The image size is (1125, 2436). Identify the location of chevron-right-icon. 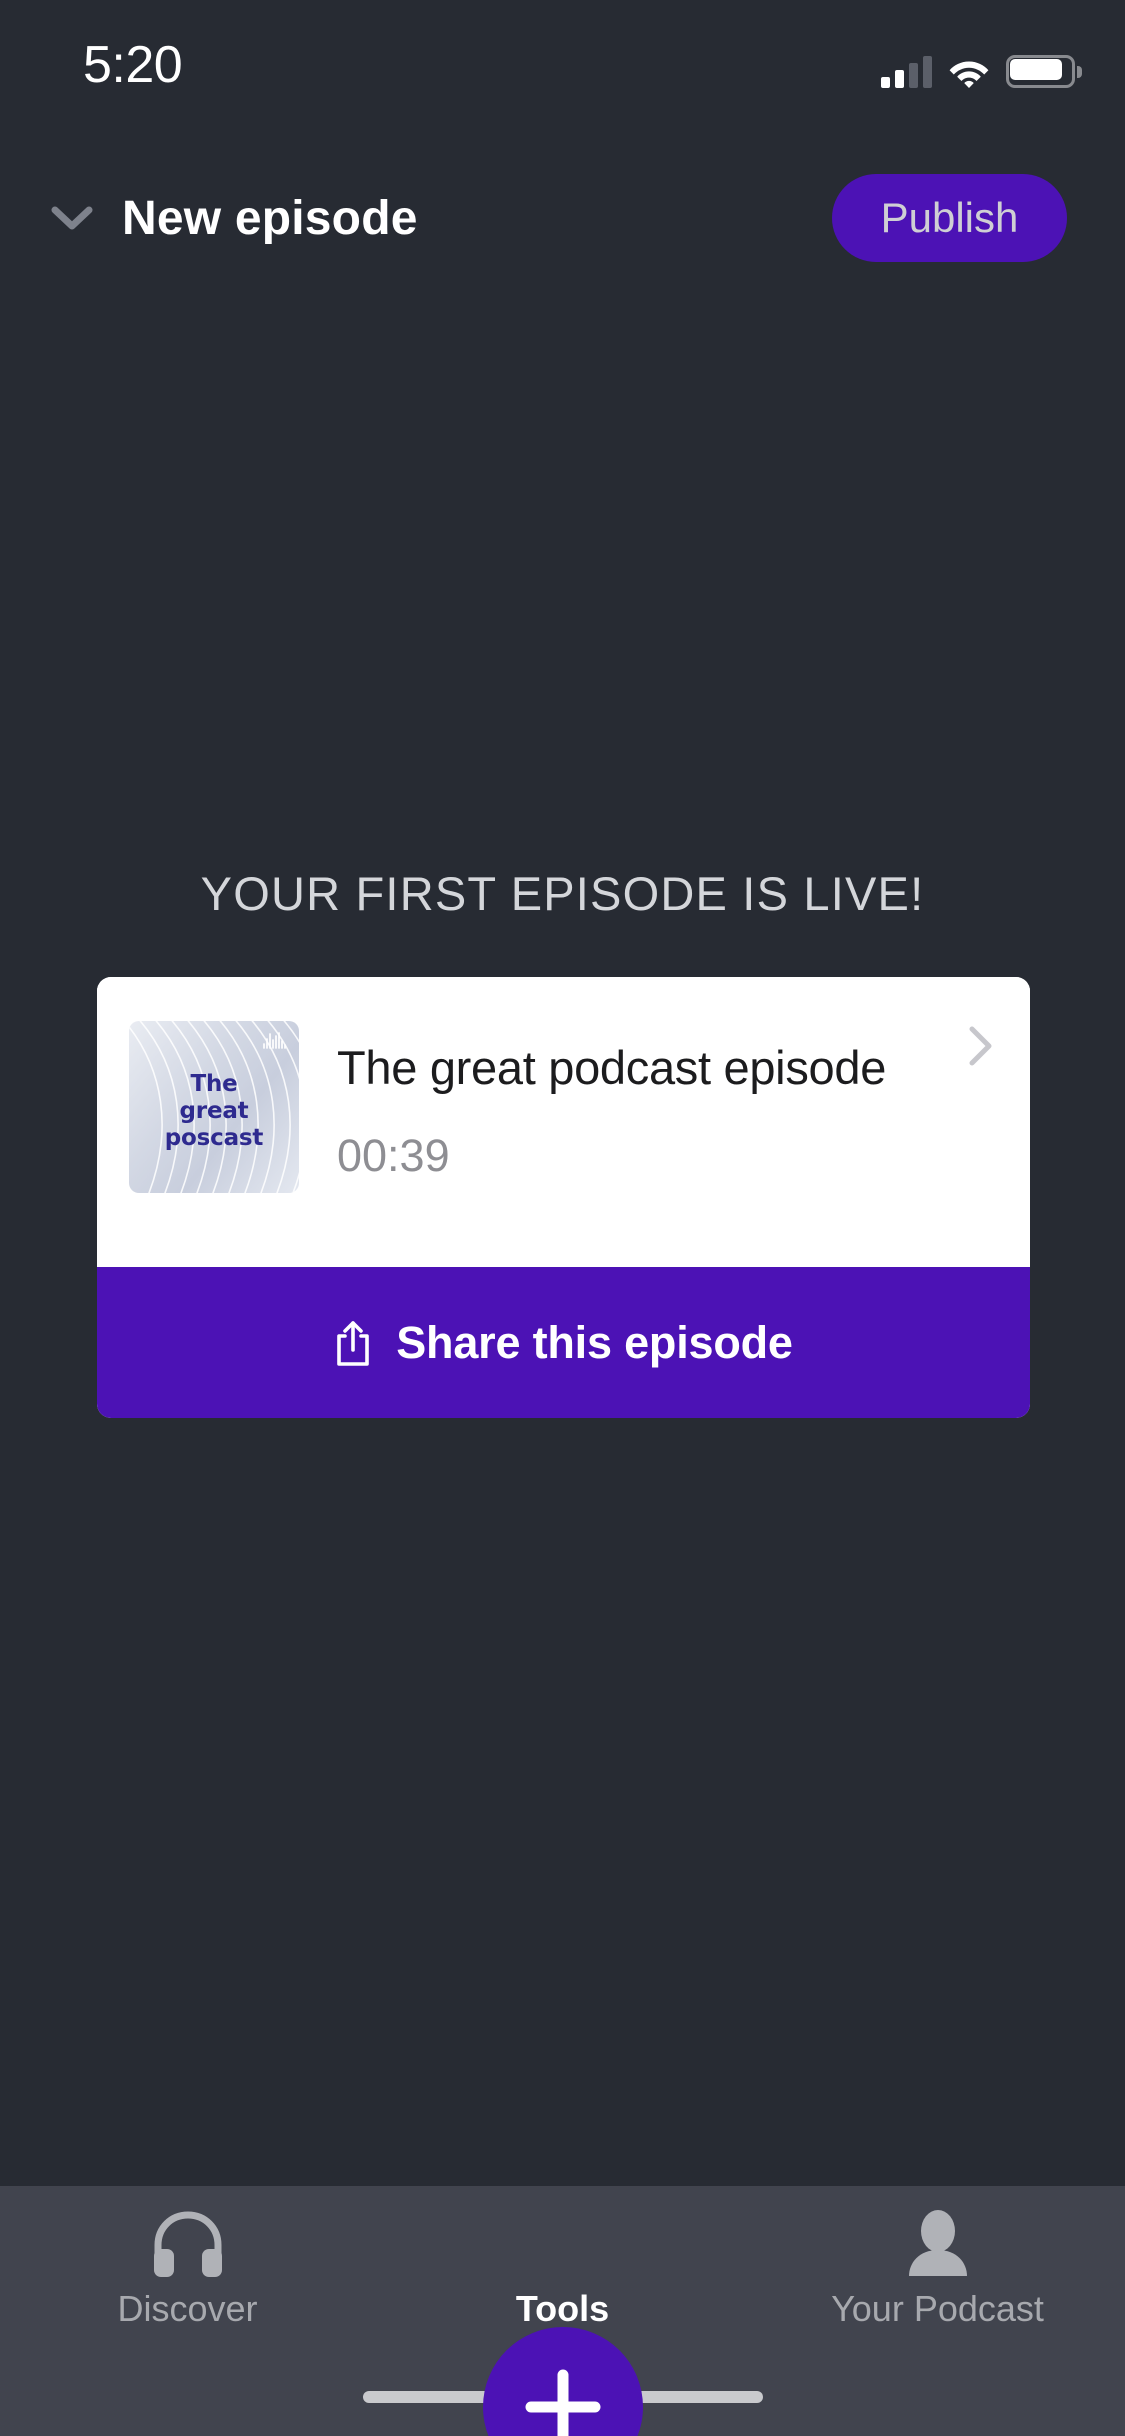
(981, 1046).